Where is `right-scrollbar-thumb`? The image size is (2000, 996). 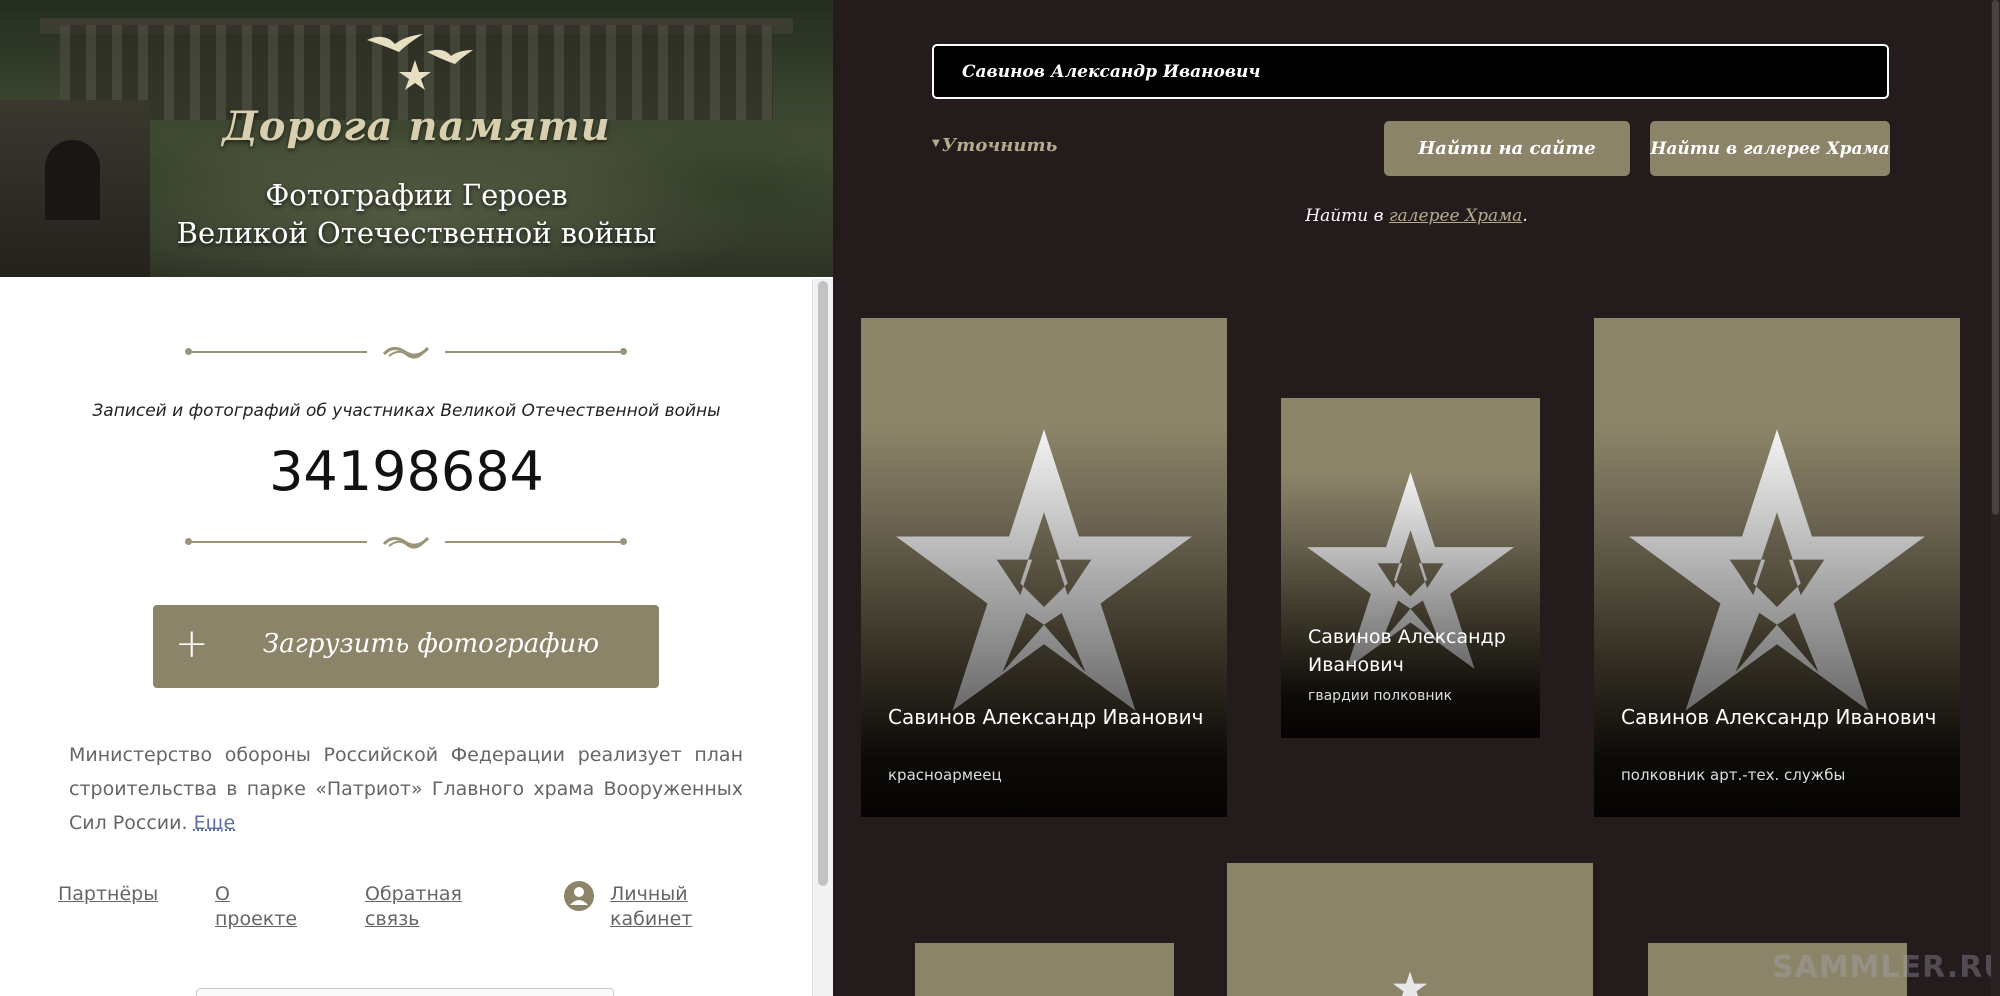
right-scrollbar-thumb is located at coordinates (1995, 257).